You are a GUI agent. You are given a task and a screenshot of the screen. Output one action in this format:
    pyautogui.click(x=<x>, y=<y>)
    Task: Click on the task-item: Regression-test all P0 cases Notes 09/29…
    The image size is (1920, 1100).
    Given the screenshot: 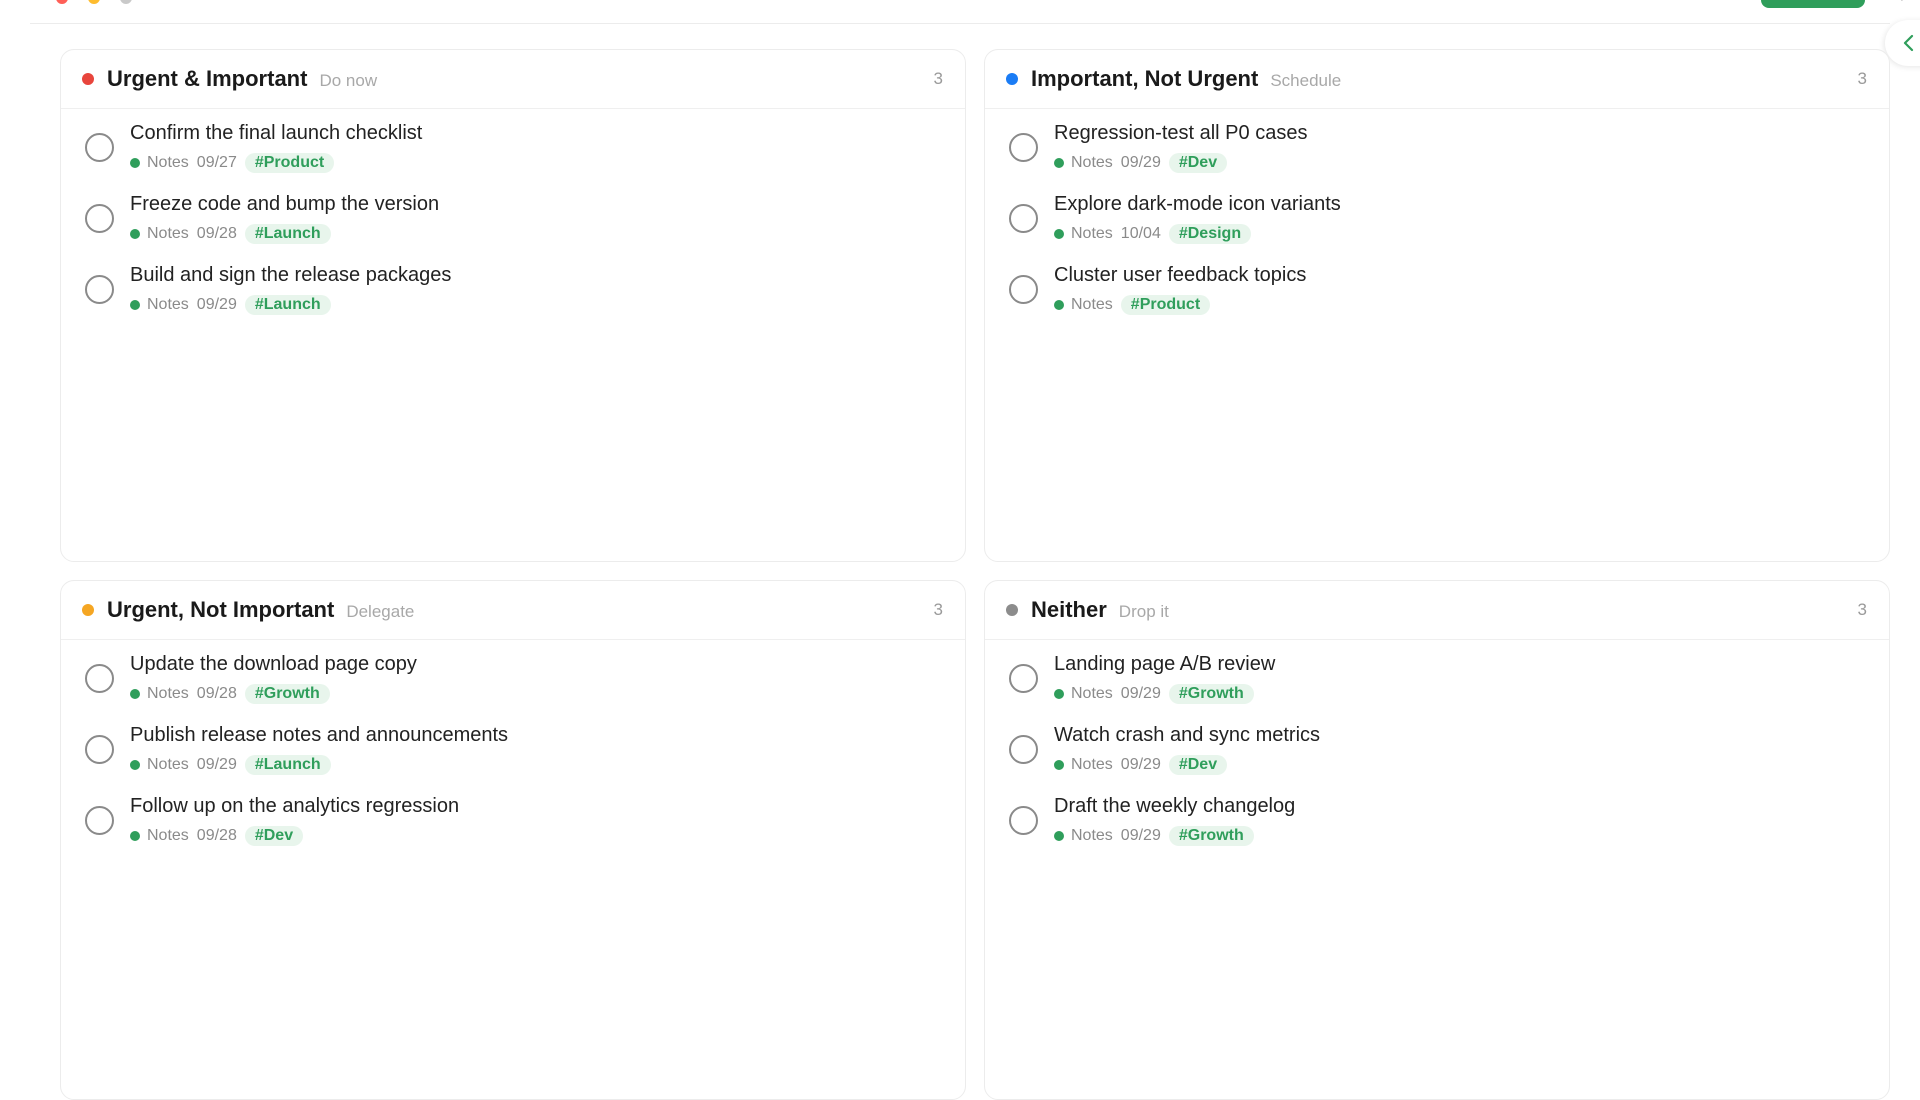 What is the action you would take?
    pyautogui.click(x=1437, y=157)
    